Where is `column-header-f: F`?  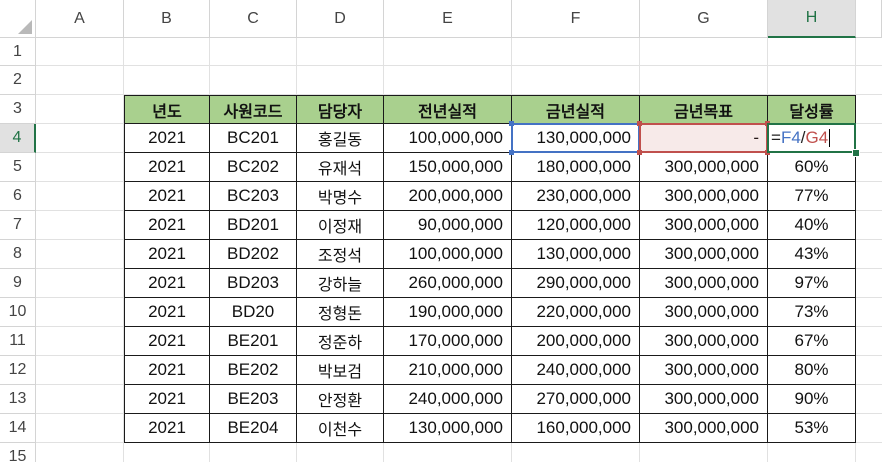 column-header-f: F is located at coordinates (576, 19).